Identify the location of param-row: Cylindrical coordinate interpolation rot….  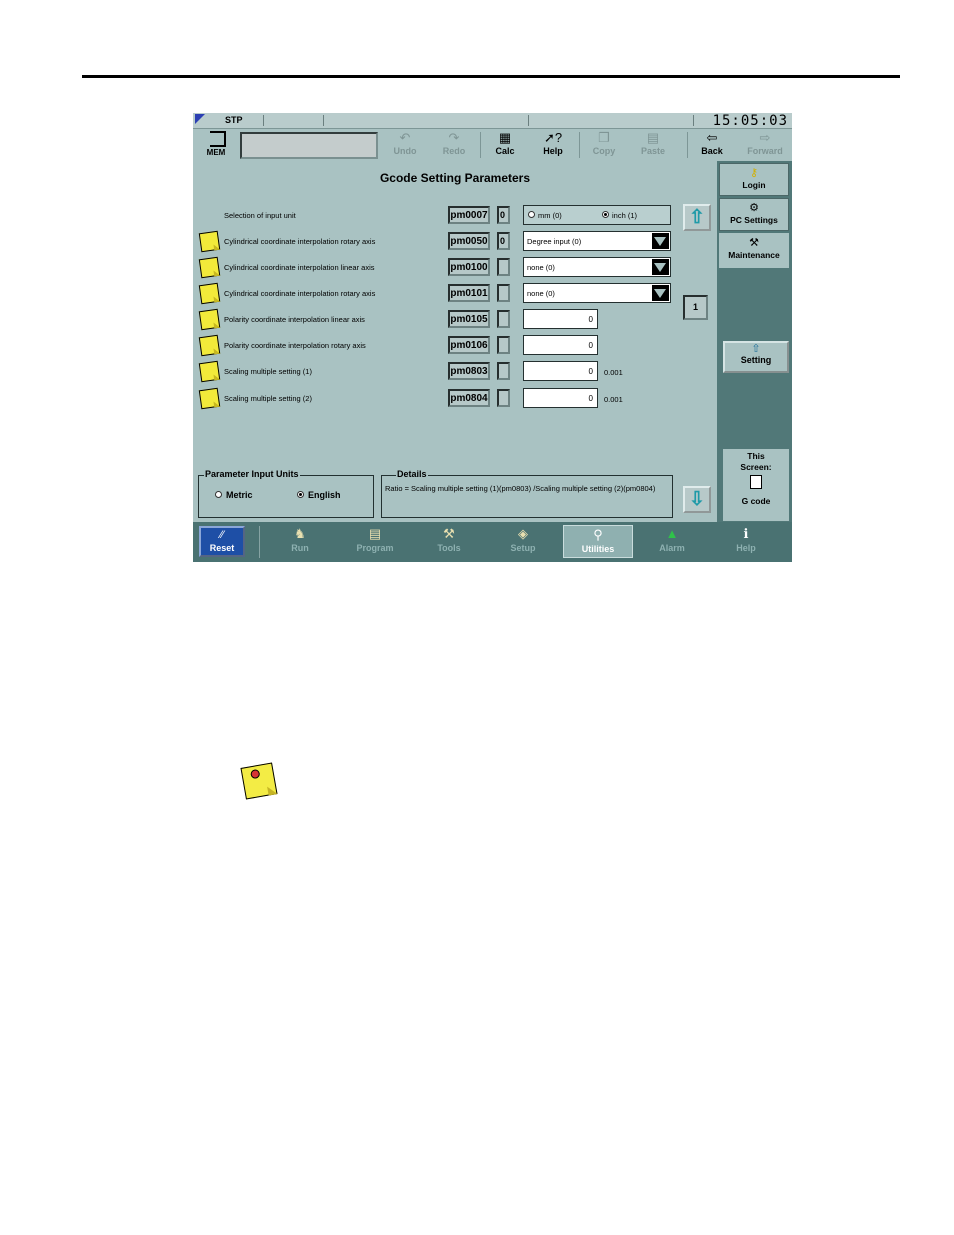
(455, 241).